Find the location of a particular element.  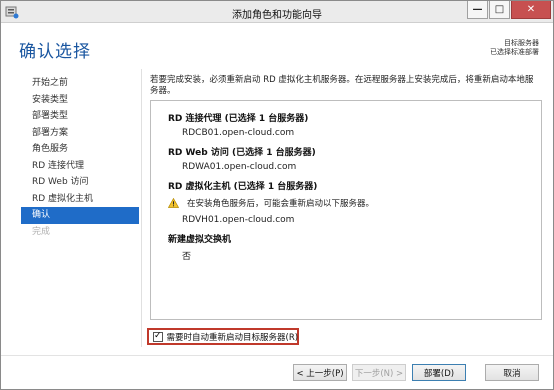

warning-row: 在安装角色服务后，可能会重新启动以下服务器。 is located at coordinates (271, 203).